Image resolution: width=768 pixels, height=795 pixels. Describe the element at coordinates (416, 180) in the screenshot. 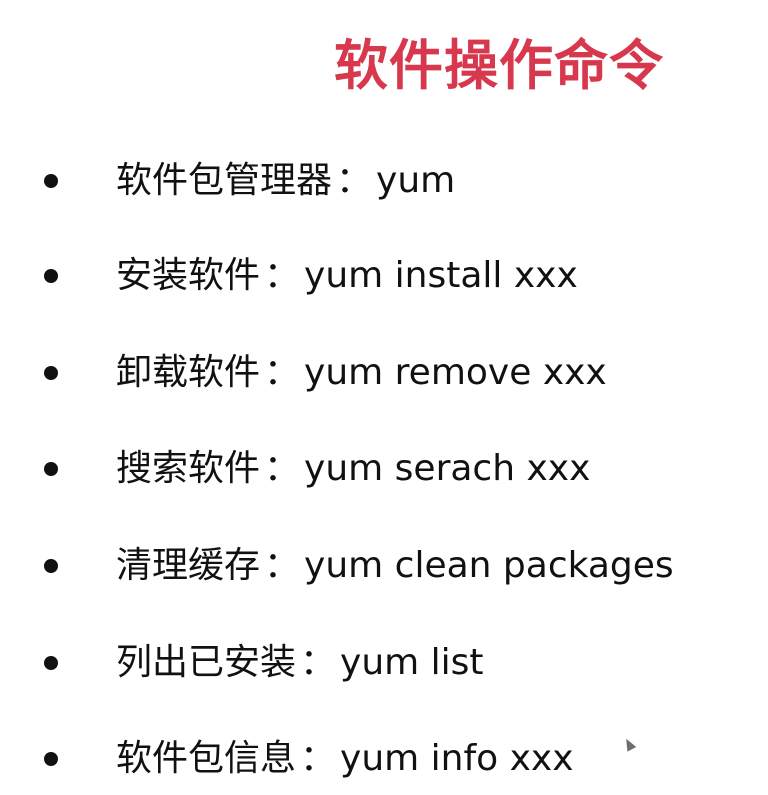

I see `item-command: yum` at that location.